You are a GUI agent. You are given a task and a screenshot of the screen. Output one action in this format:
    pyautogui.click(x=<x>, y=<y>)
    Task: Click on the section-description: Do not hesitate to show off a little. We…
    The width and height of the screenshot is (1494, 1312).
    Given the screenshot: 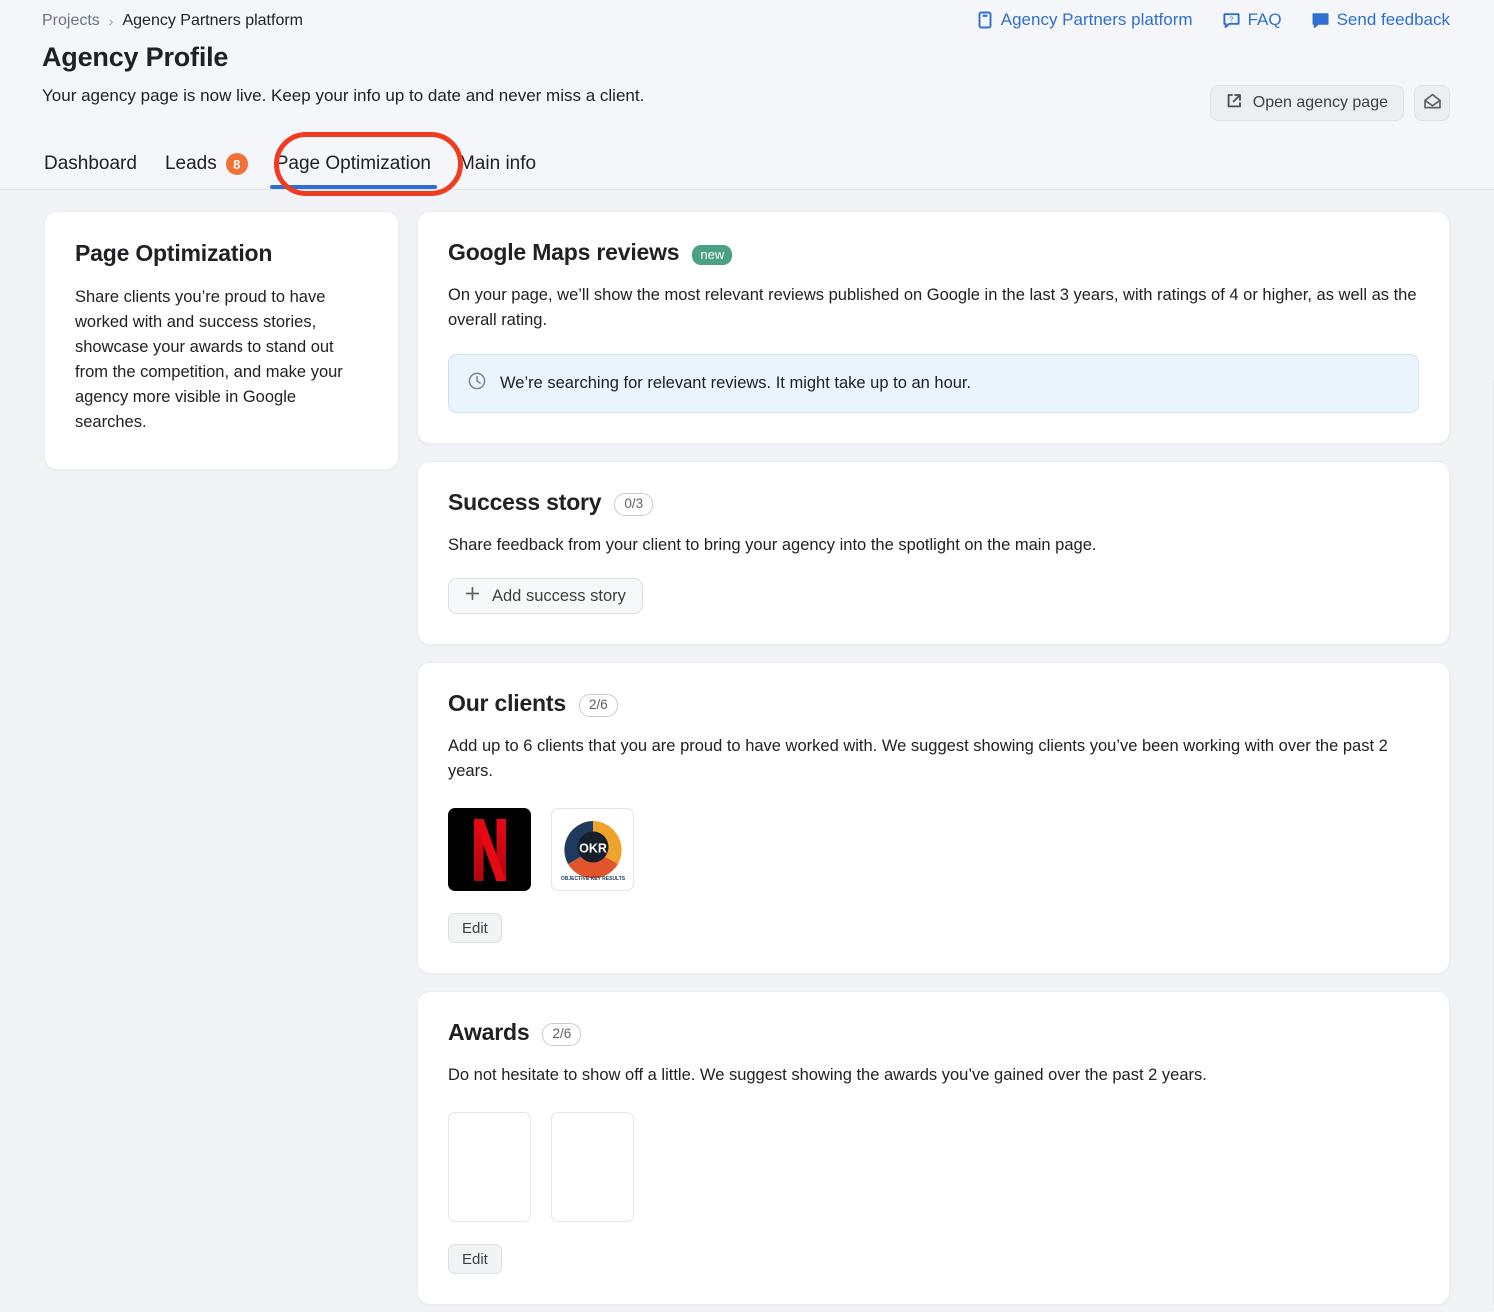 What is the action you would take?
    pyautogui.click(x=827, y=1075)
    